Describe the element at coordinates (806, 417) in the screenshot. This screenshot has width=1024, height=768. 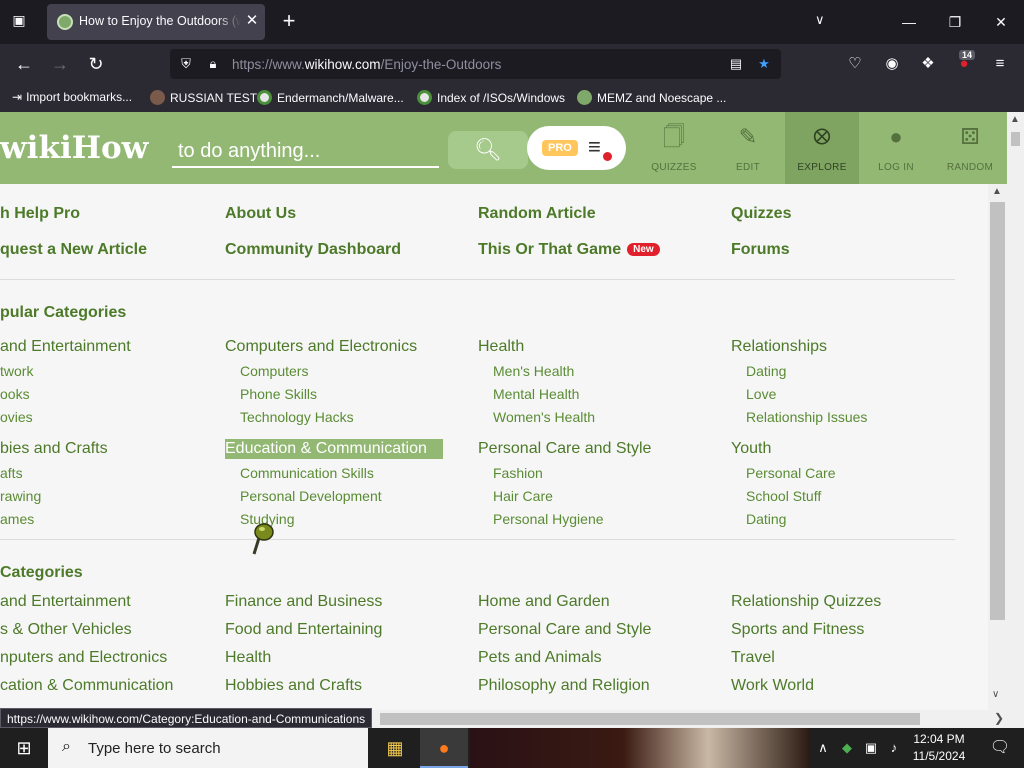
I see `subcategory-link: Relationship Issues` at that location.